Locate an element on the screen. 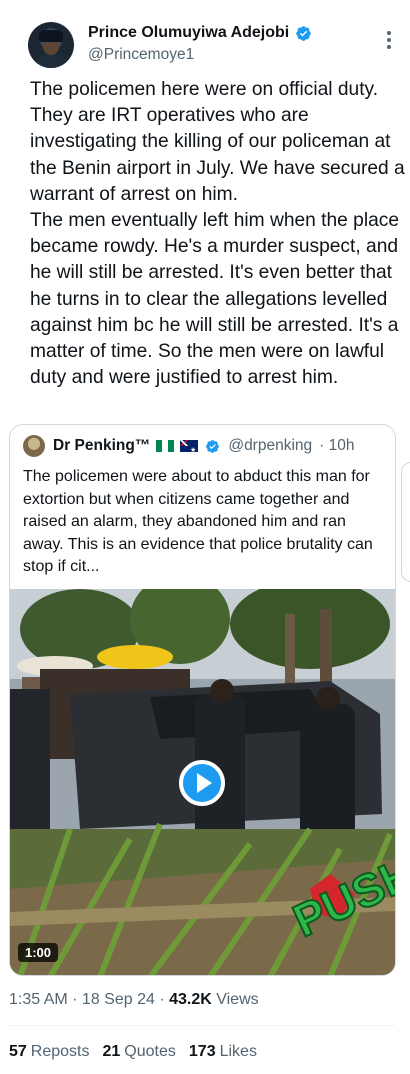 The width and height of the screenshot is (410, 1074). quoted-author-name: Dr Penking™ is located at coordinates (101, 446).